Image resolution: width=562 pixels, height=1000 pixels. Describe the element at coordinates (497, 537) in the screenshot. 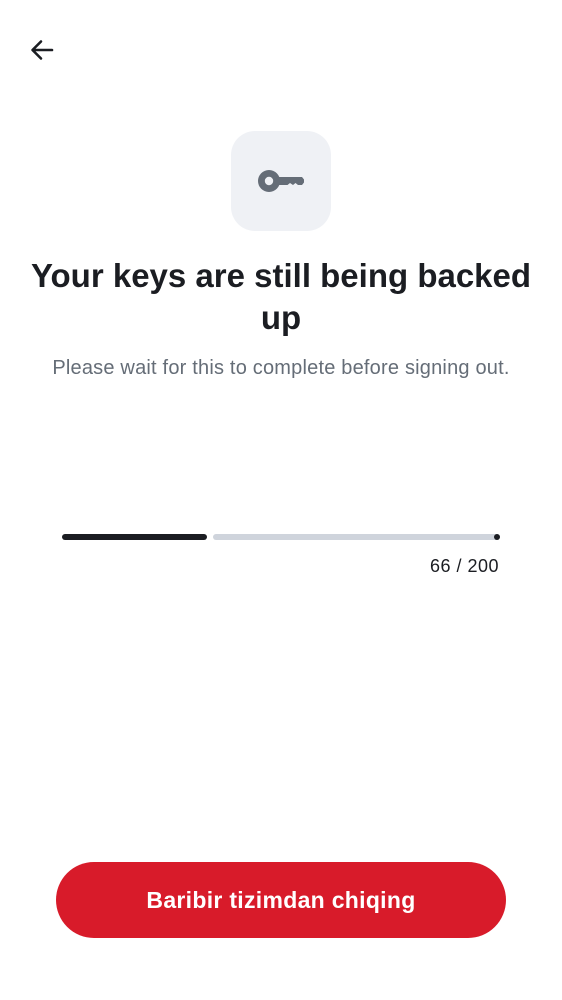

I see `progress-end-marker` at that location.